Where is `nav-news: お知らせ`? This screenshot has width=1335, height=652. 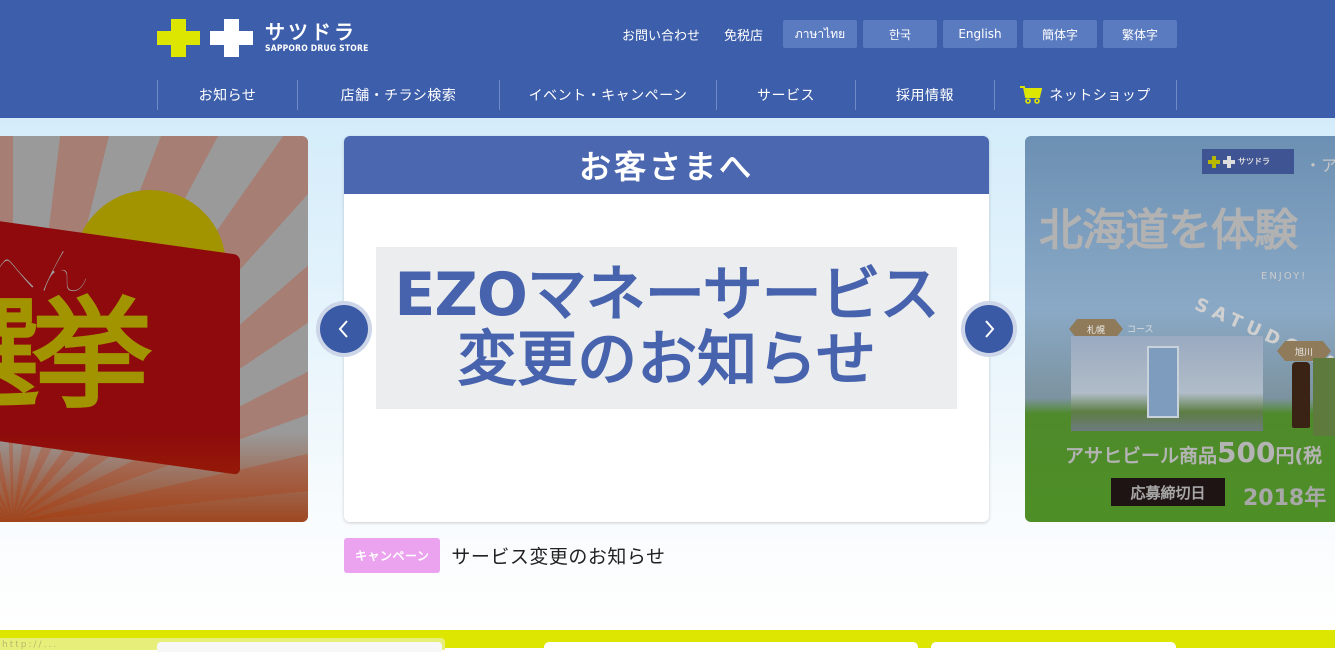
nav-news: お知らせ is located at coordinates (227, 95).